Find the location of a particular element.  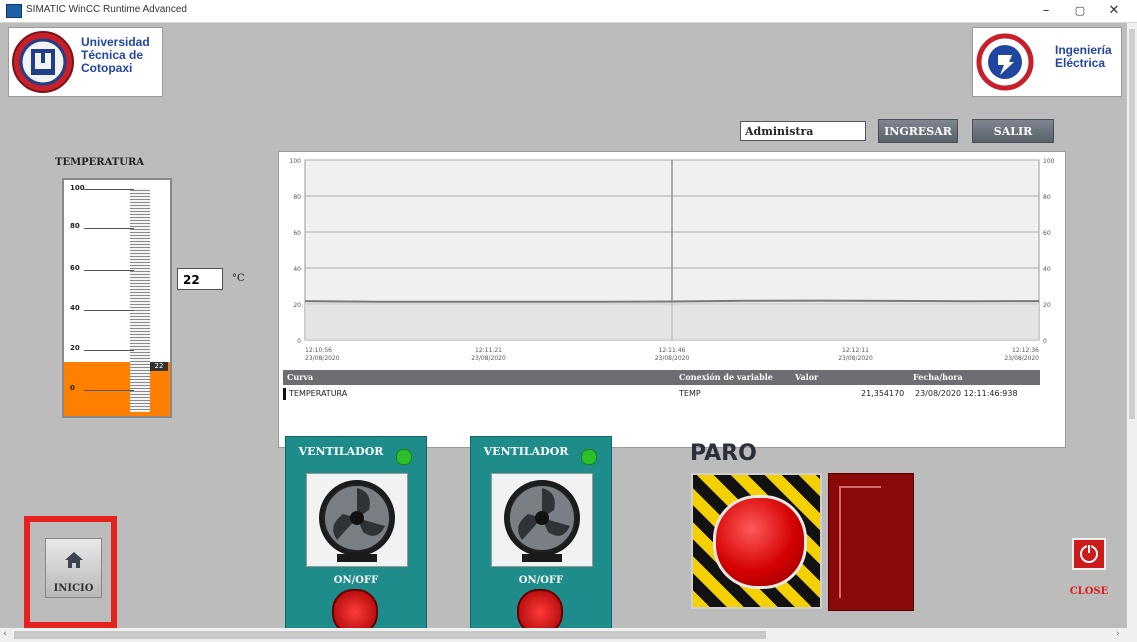

x-tick-time: 12:11:21 is located at coordinates (488, 350).